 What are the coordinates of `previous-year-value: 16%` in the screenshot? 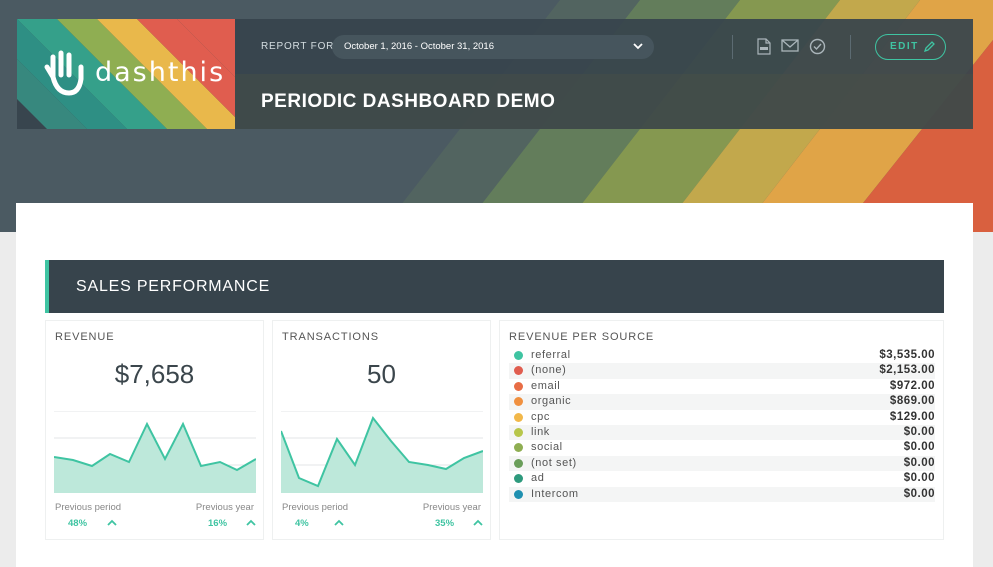 It's located at (218, 523).